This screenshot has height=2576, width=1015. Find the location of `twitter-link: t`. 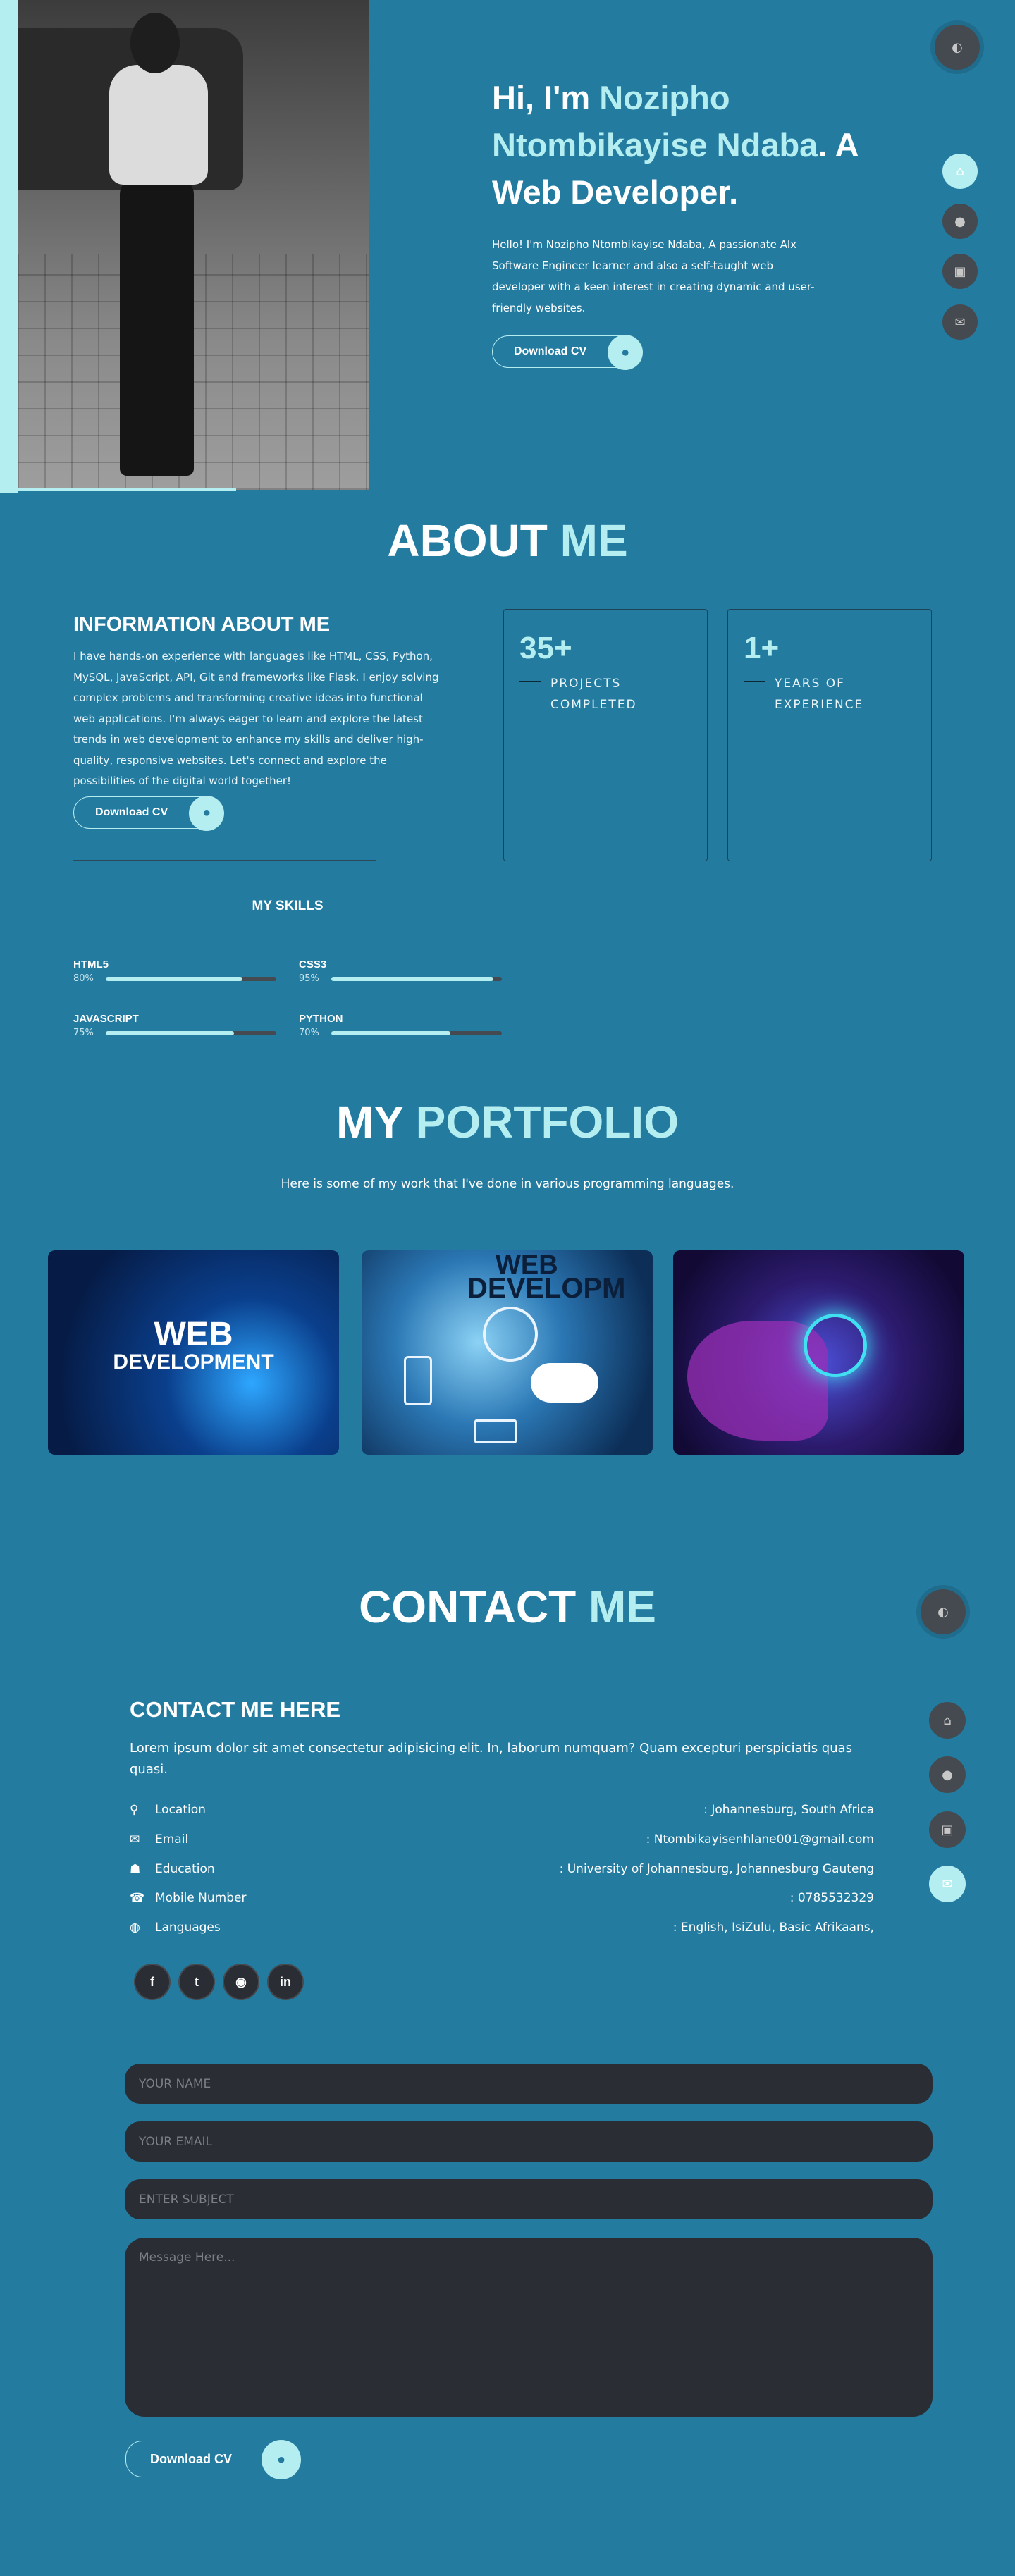

twitter-link: t is located at coordinates (197, 1982).